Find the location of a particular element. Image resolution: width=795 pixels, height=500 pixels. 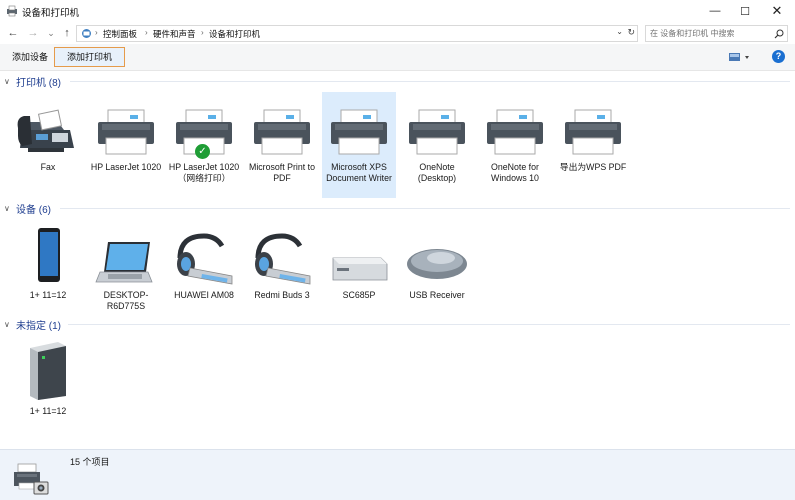

device-item: Fax is located at coordinates (48, 142).